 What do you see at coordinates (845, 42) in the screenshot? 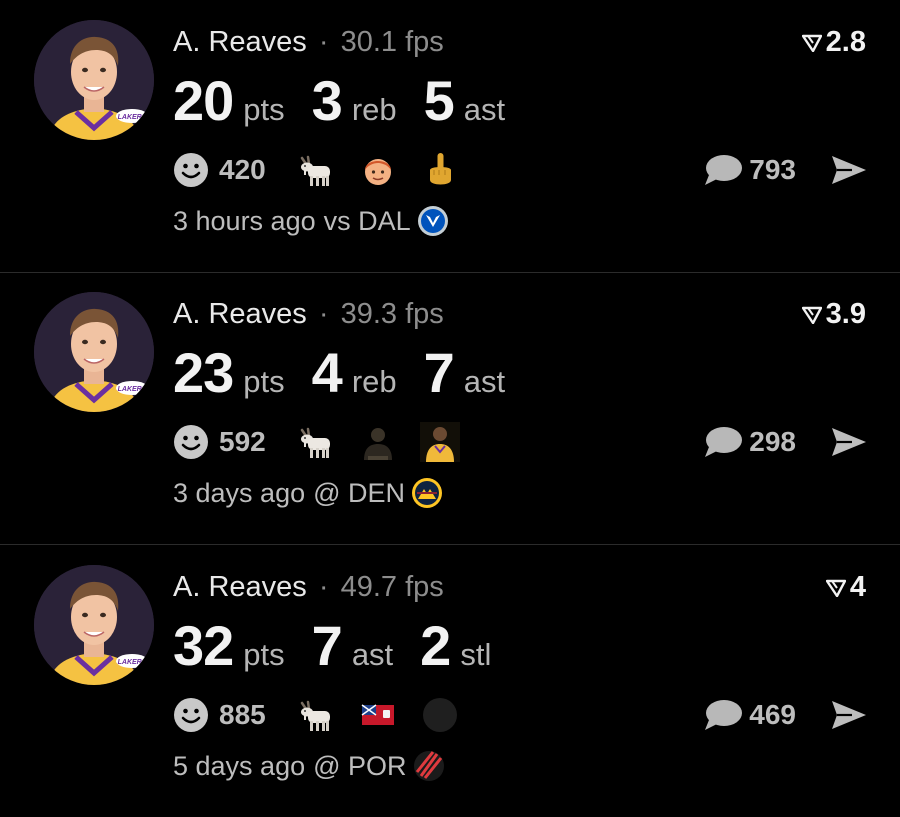
I see `rating-value: 2.8` at bounding box center [845, 42].